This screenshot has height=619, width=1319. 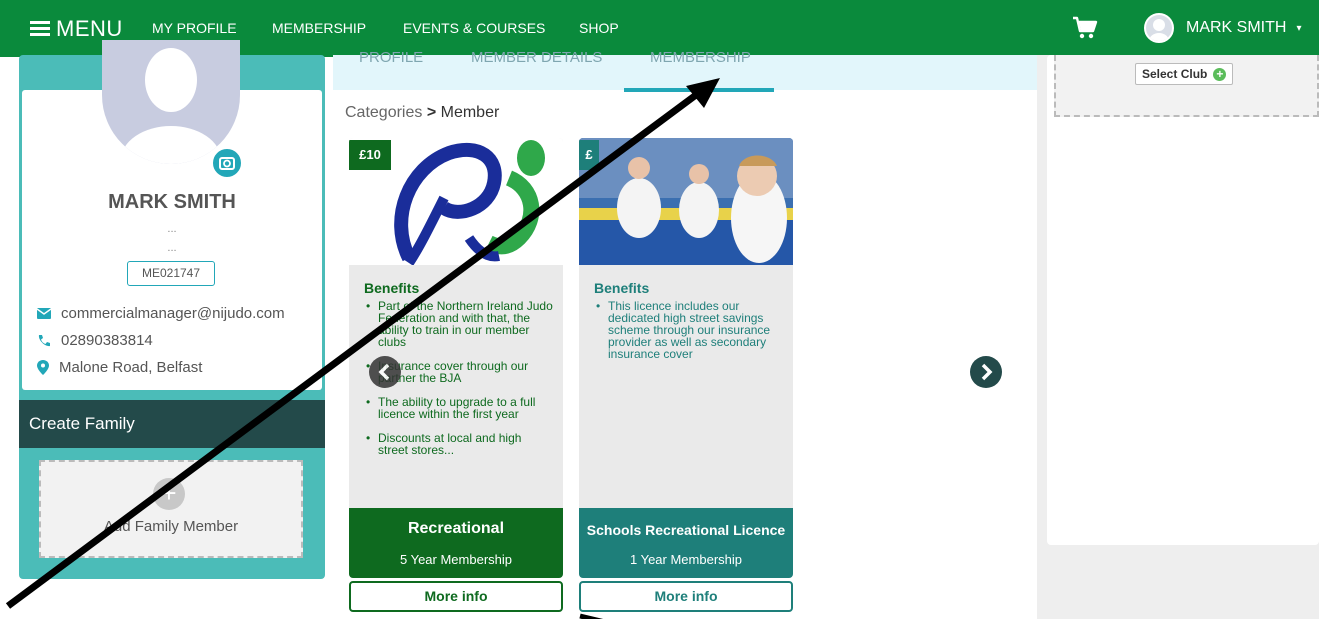 I want to click on member-id-badge: ME021747, so click(x=171, y=273).